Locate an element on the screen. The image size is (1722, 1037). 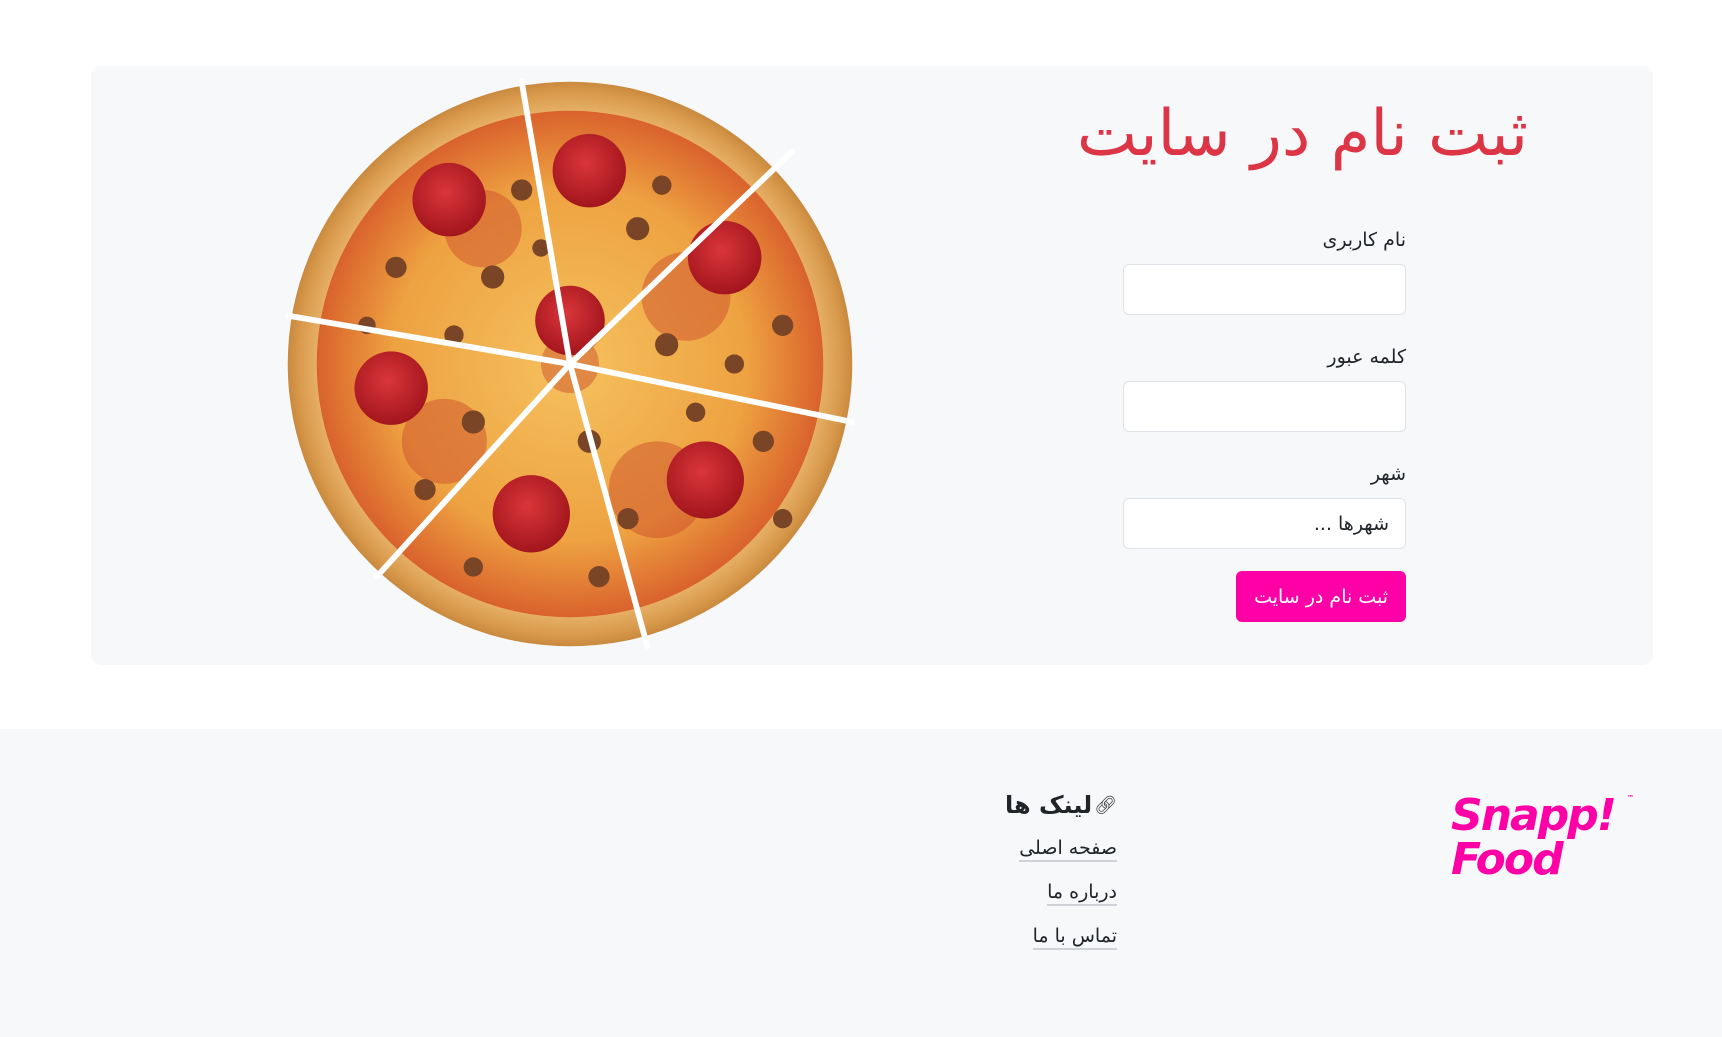
link-about: درباره ما is located at coordinates (1082, 893).